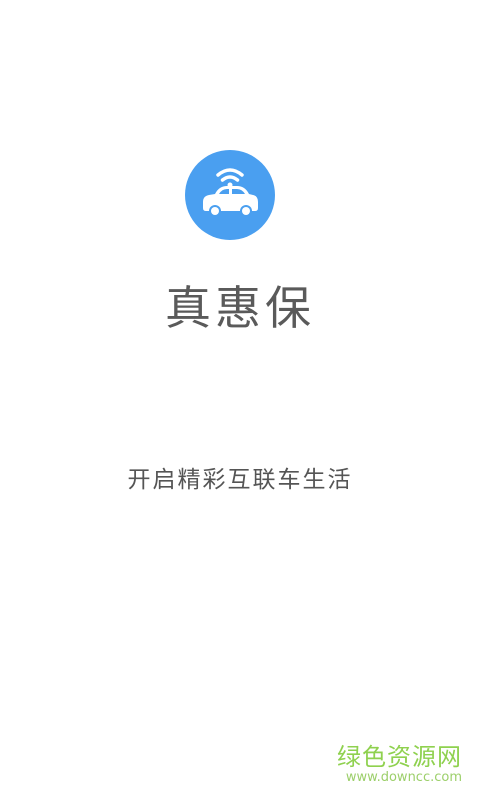 This screenshot has height=800, width=480. I want to click on watermark-url: www.downcc.com, so click(403, 778).